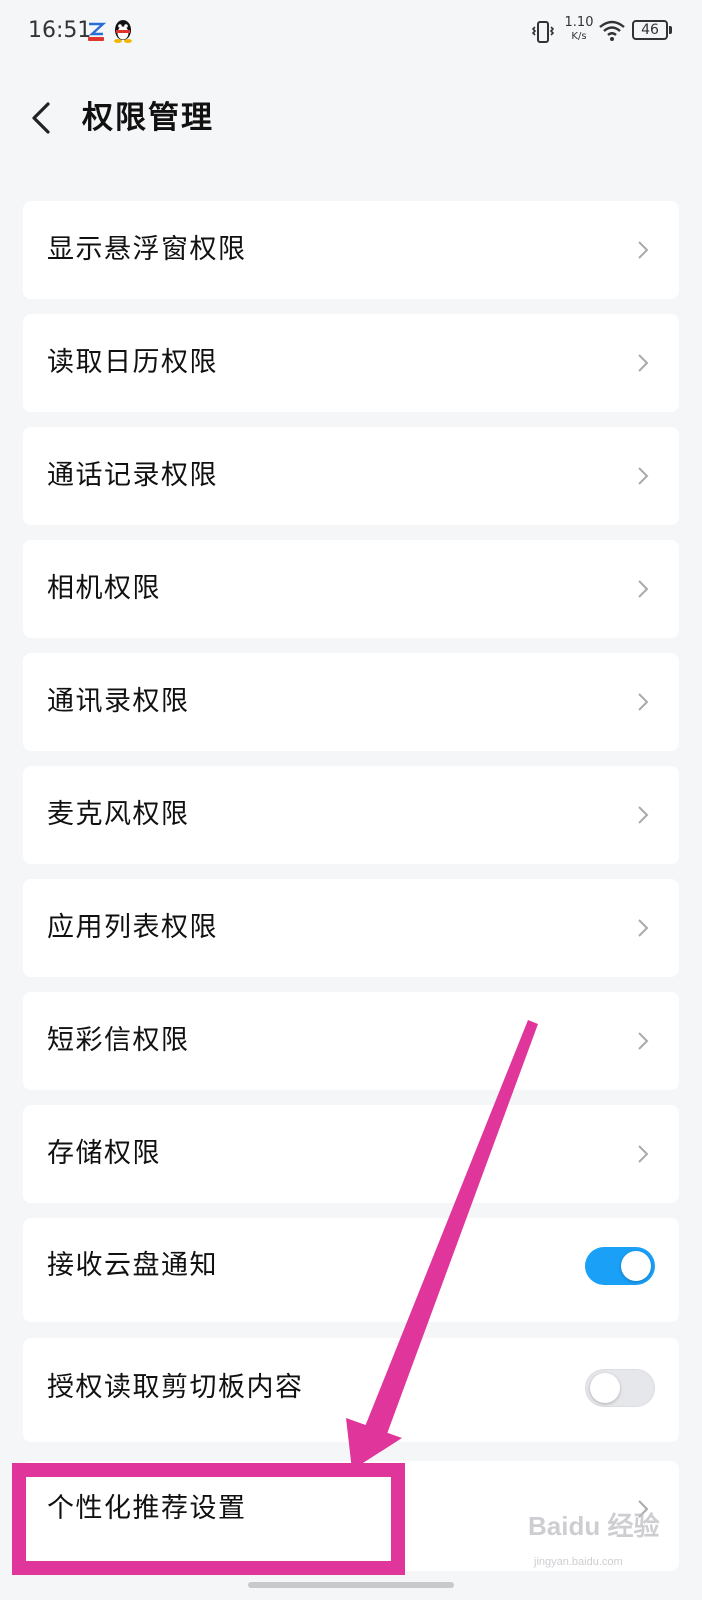 The image size is (702, 1600). What do you see at coordinates (104, 588) in the screenshot?
I see `row-label: 相机权限` at bounding box center [104, 588].